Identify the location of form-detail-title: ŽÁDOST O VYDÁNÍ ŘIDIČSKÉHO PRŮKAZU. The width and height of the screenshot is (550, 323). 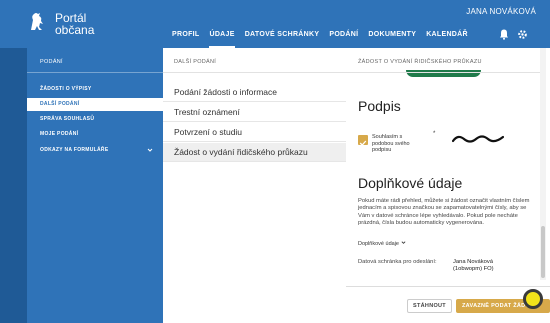
(420, 62).